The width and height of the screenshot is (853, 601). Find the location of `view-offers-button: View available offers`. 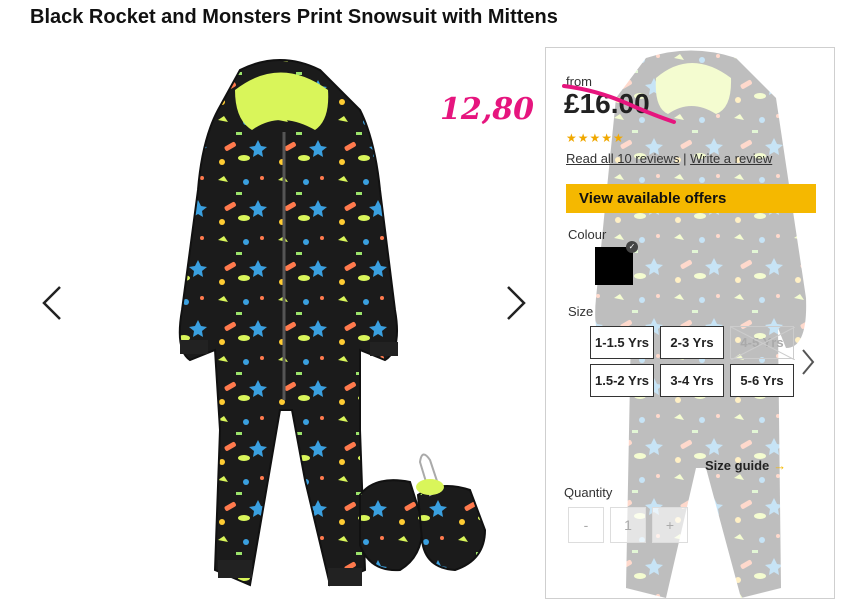

view-offers-button: View available offers is located at coordinates (691, 198).